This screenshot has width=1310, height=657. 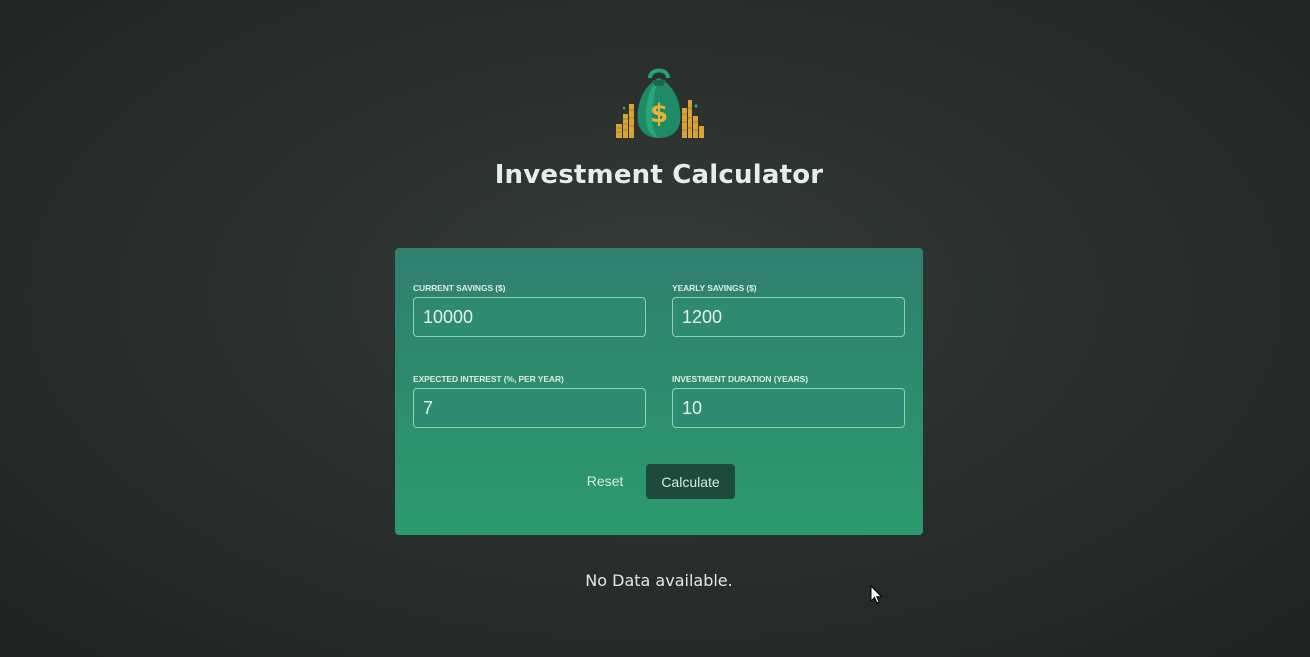 I want to click on current-savings-group: CURRENT SAVINGS ($), so click(x=529, y=309).